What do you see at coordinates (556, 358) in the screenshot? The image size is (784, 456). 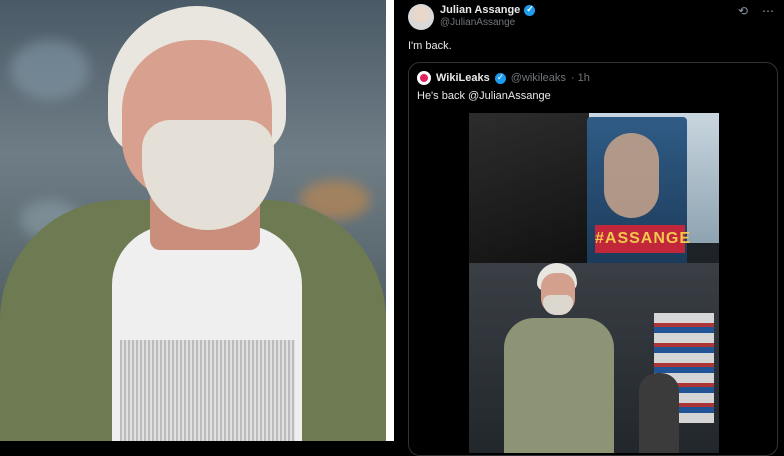 I see `man-pointing` at bounding box center [556, 358].